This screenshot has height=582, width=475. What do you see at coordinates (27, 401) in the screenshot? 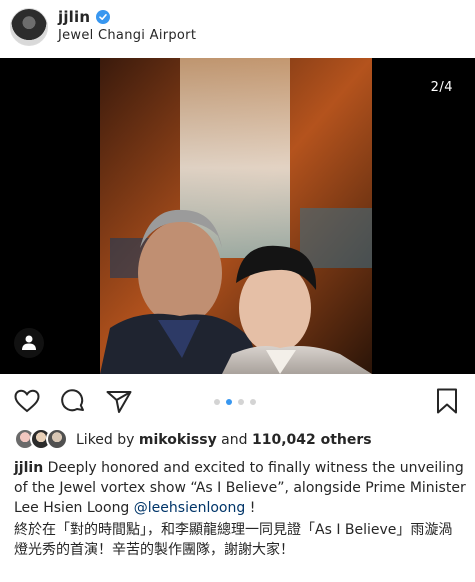
I see `heart-icon` at bounding box center [27, 401].